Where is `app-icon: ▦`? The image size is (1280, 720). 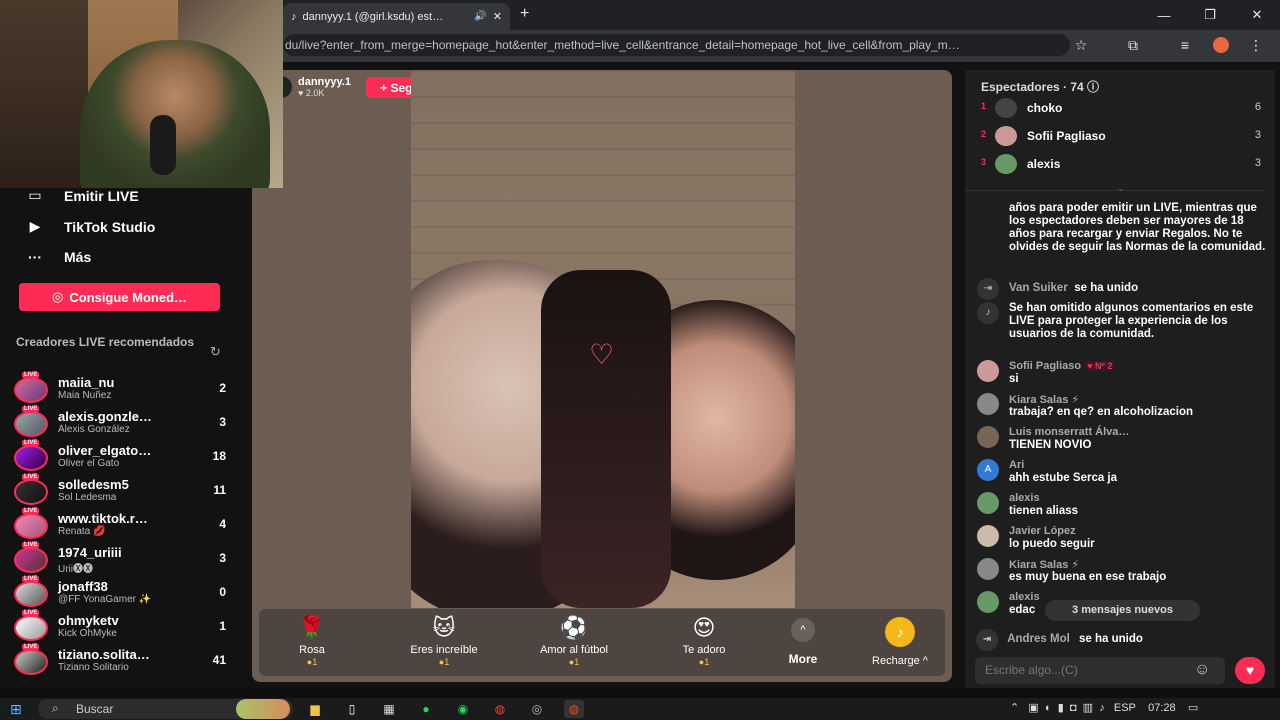
app-icon: ▦ is located at coordinates (389, 709).